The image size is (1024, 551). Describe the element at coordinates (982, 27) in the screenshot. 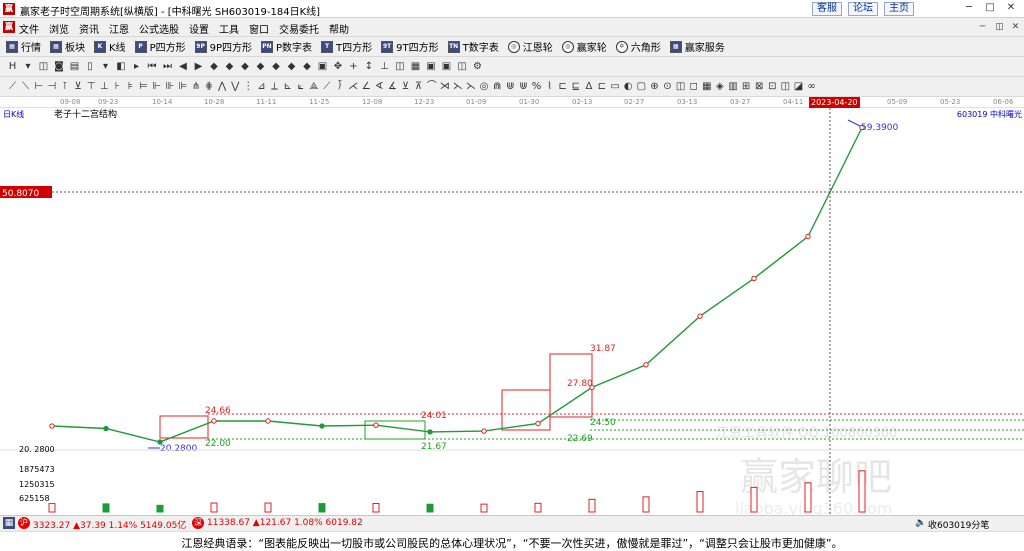

I see `mdi-minimize-icon: ─` at that location.